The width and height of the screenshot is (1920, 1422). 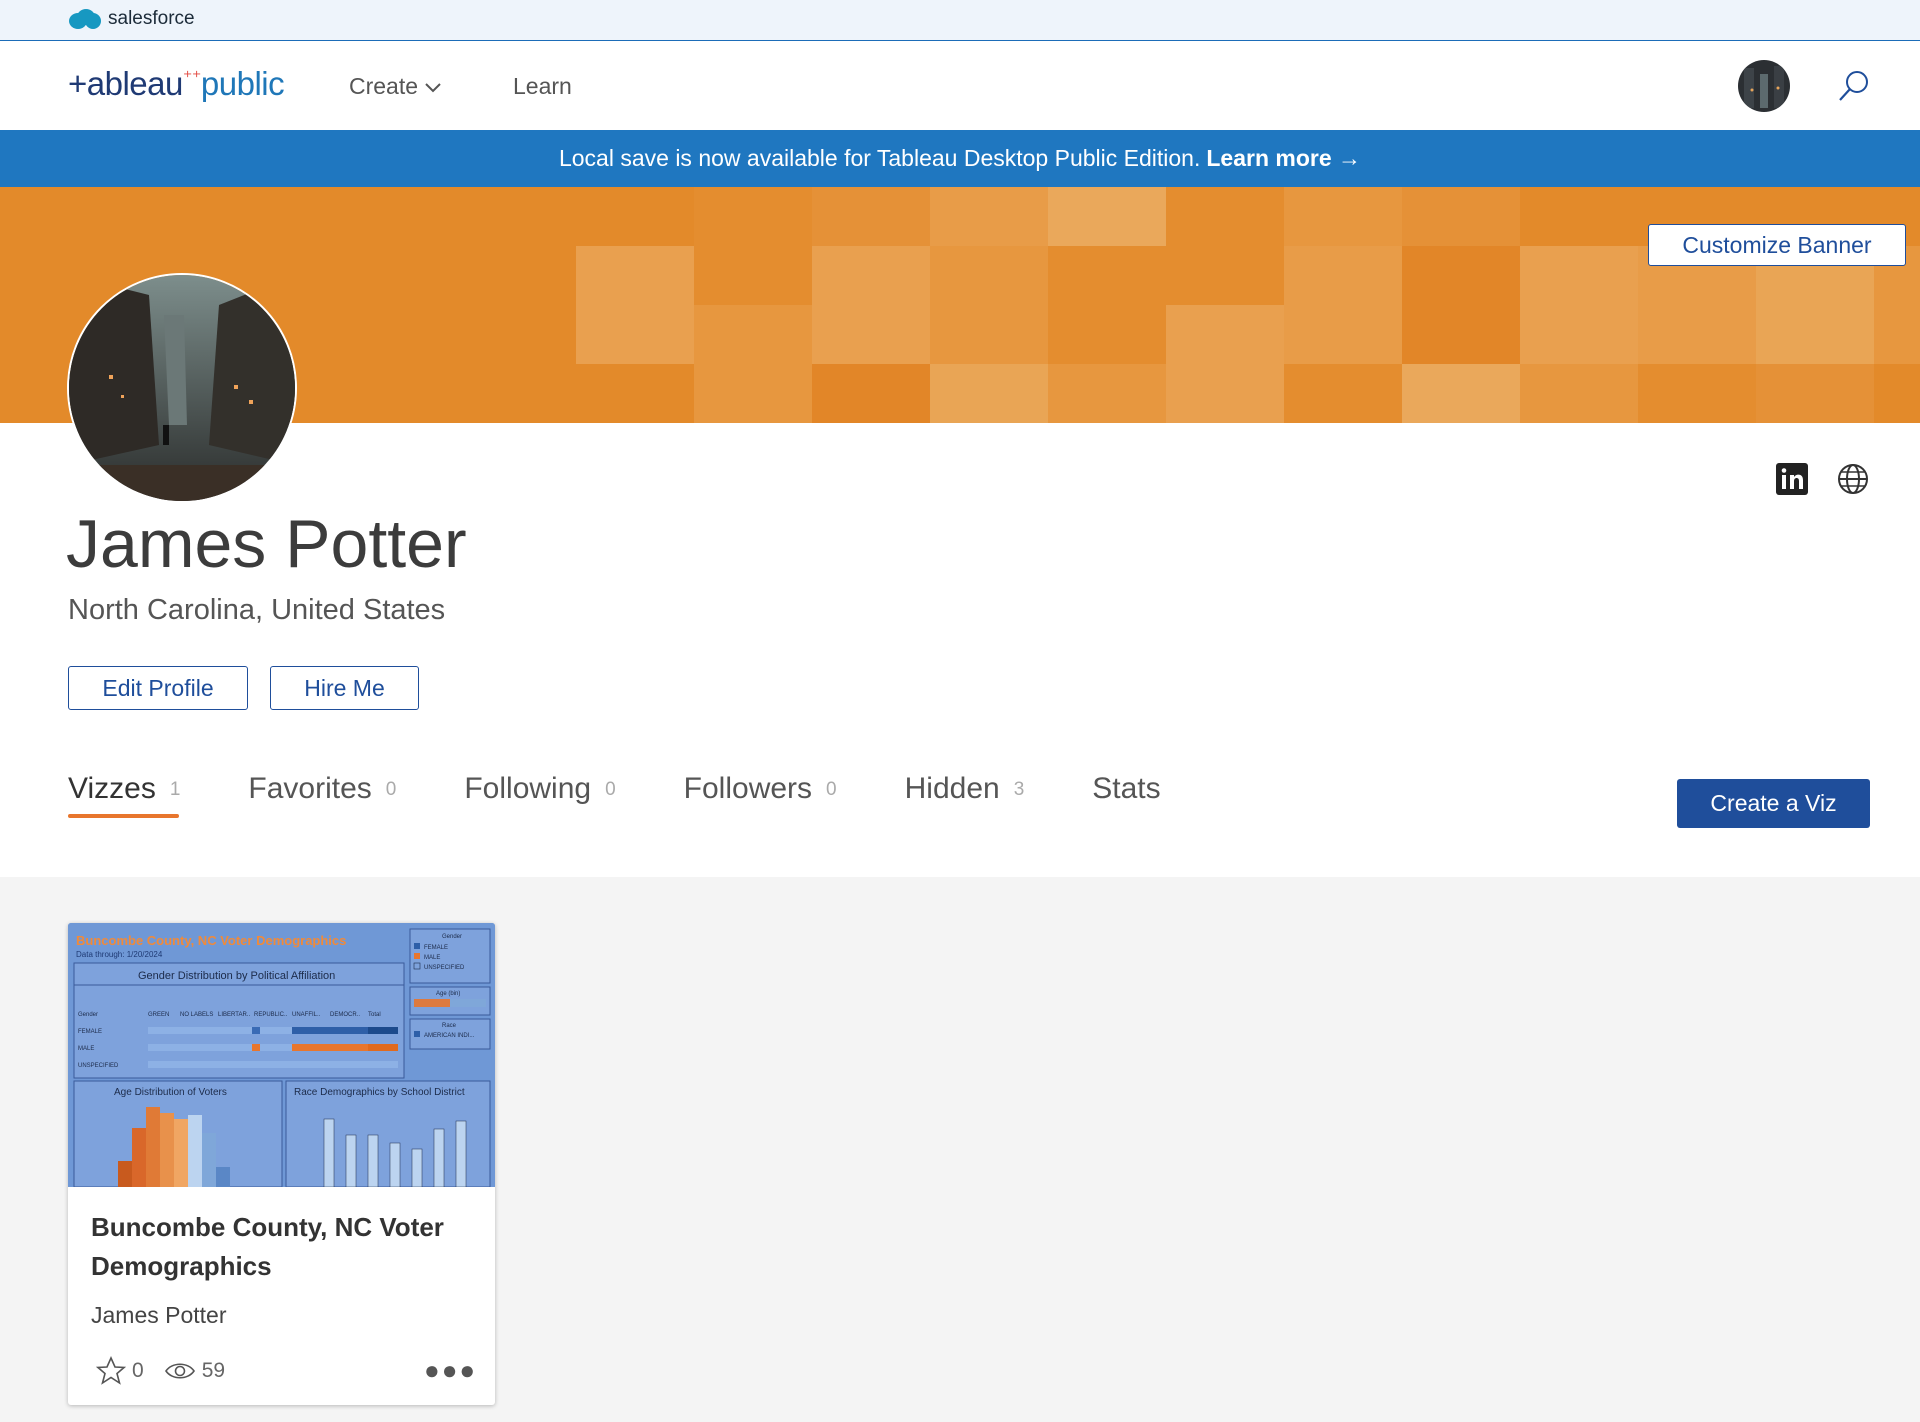 I want to click on tab-label: Vizzes, so click(x=112, y=788).